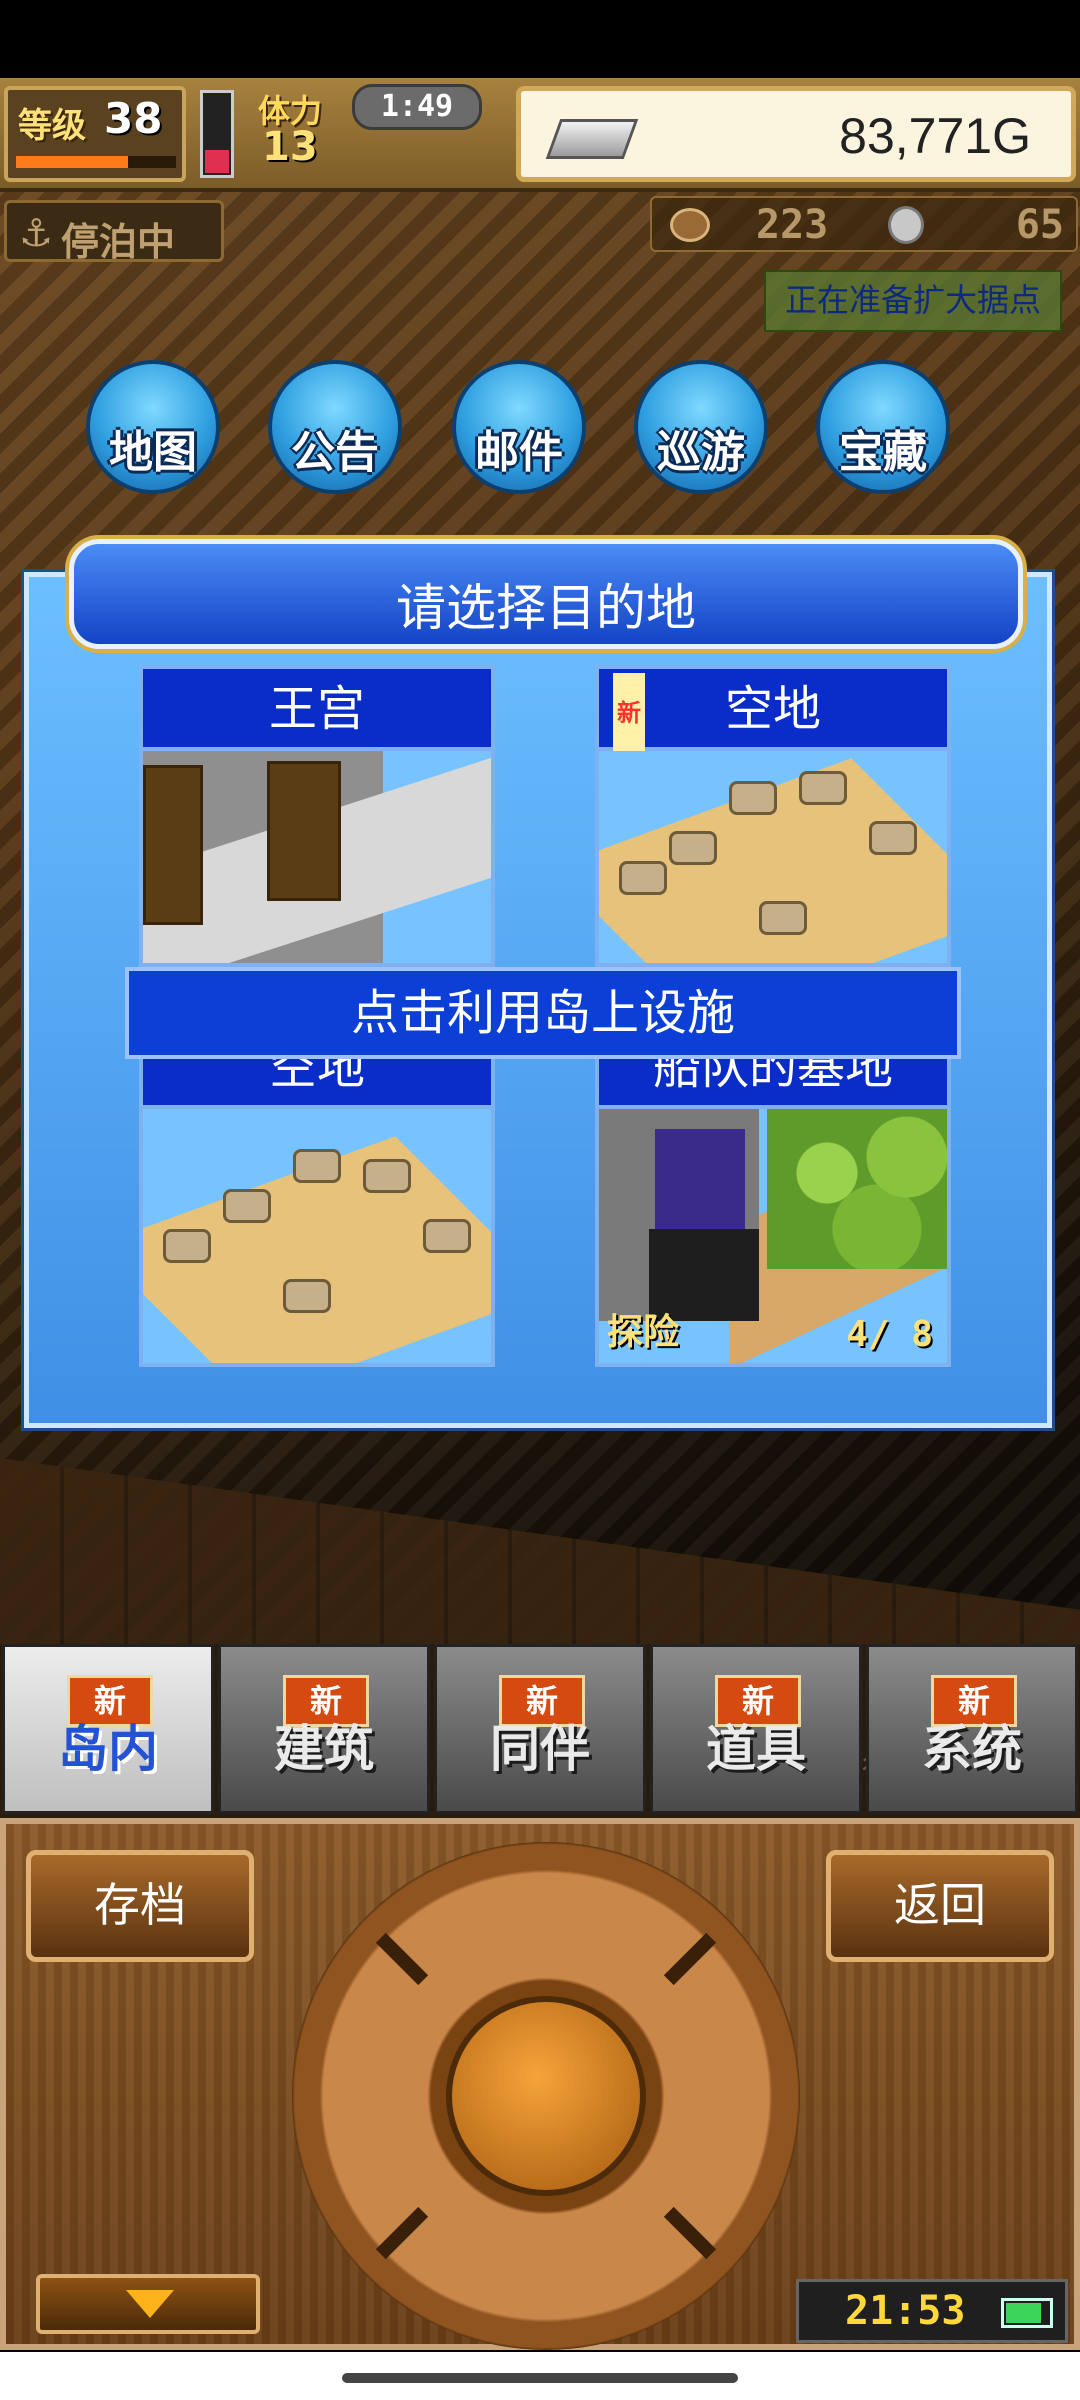  I want to click on top-hud: 等级 38 体力 13 1:49 83,771G, so click(540, 135).